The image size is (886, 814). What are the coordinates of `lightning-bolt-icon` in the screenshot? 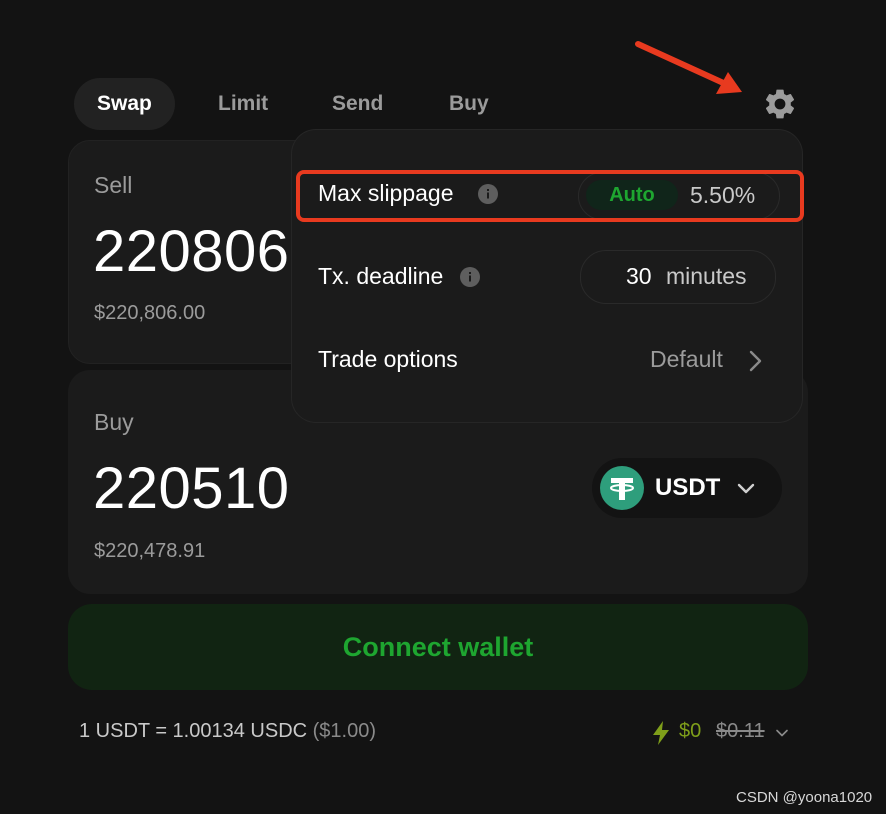 It's located at (661, 733).